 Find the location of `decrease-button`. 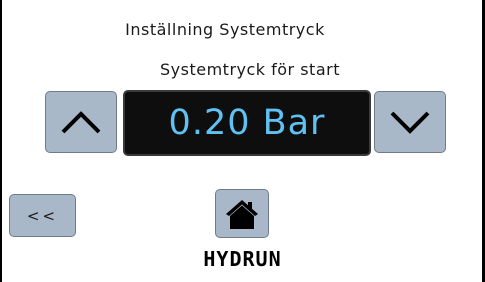

decrease-button is located at coordinates (410, 122).